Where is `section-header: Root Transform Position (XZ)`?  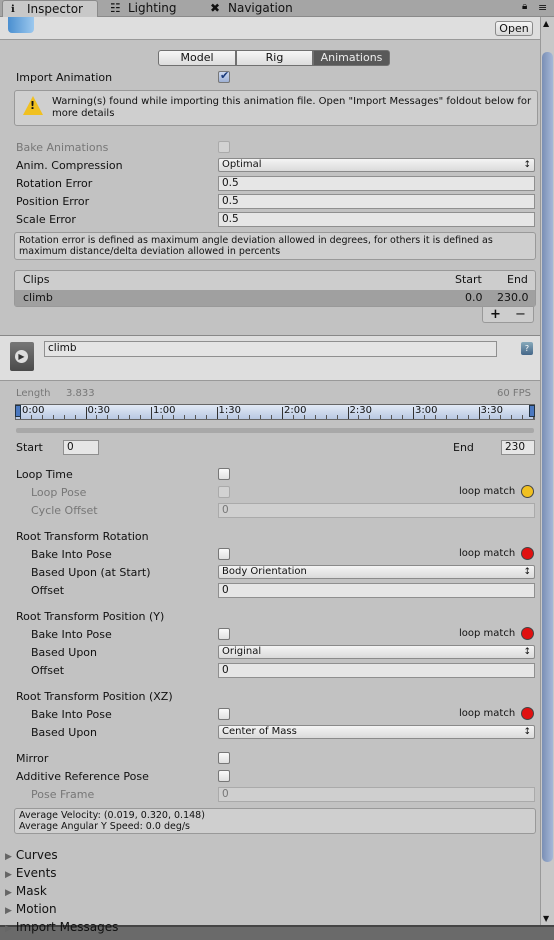 section-header: Root Transform Position (XZ) is located at coordinates (94, 696).